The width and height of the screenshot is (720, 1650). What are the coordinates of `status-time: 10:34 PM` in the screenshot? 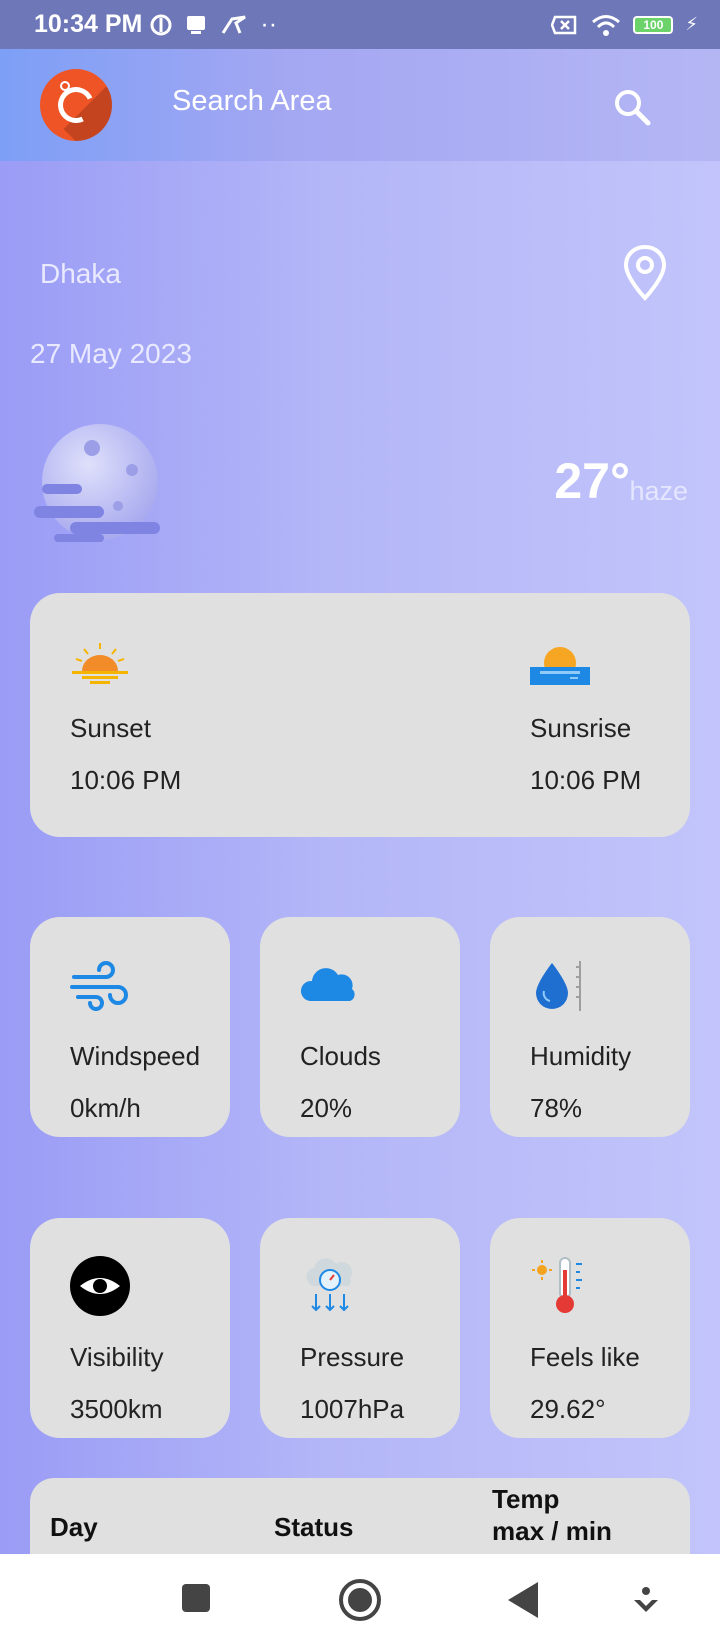 It's located at (88, 24).